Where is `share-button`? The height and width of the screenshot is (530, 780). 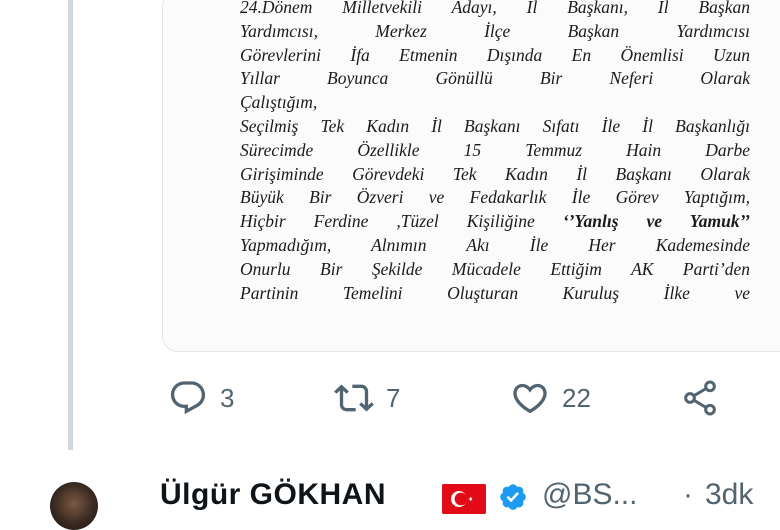
share-button is located at coordinates (700, 398).